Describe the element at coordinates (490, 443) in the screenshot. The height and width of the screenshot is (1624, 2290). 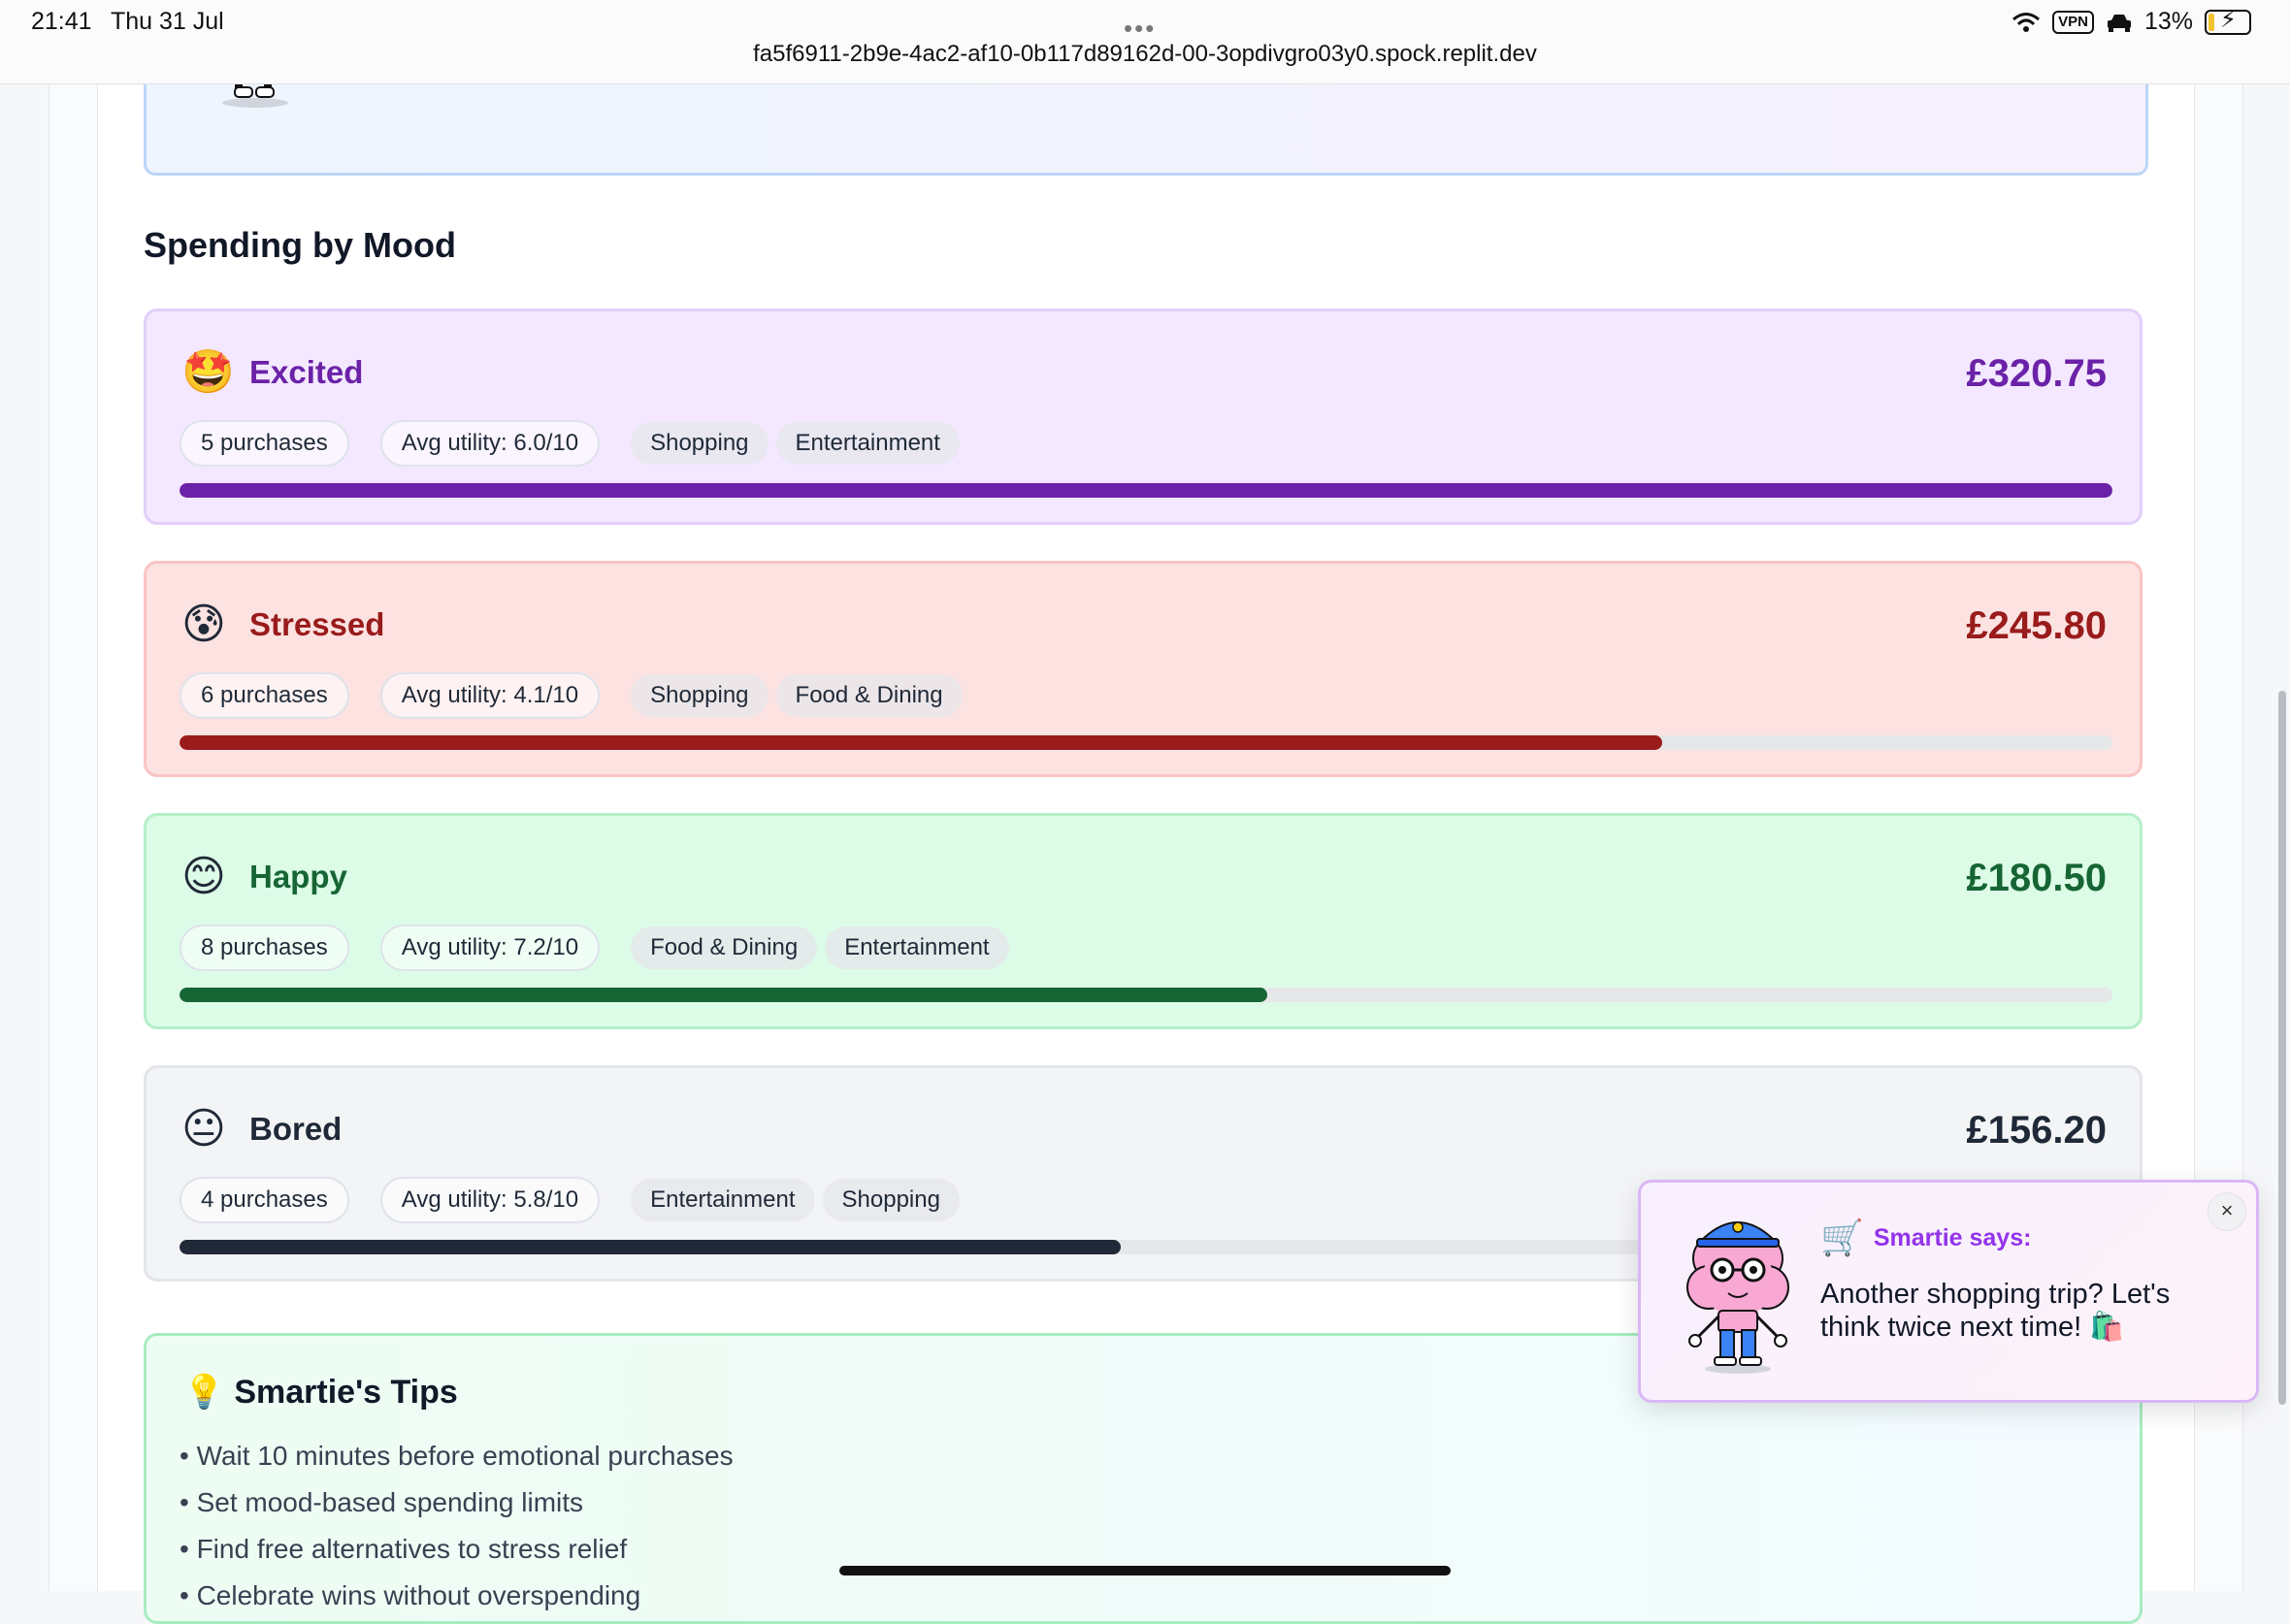
I see `avg-utility-badge: Avg utility: 6.0/10` at that location.